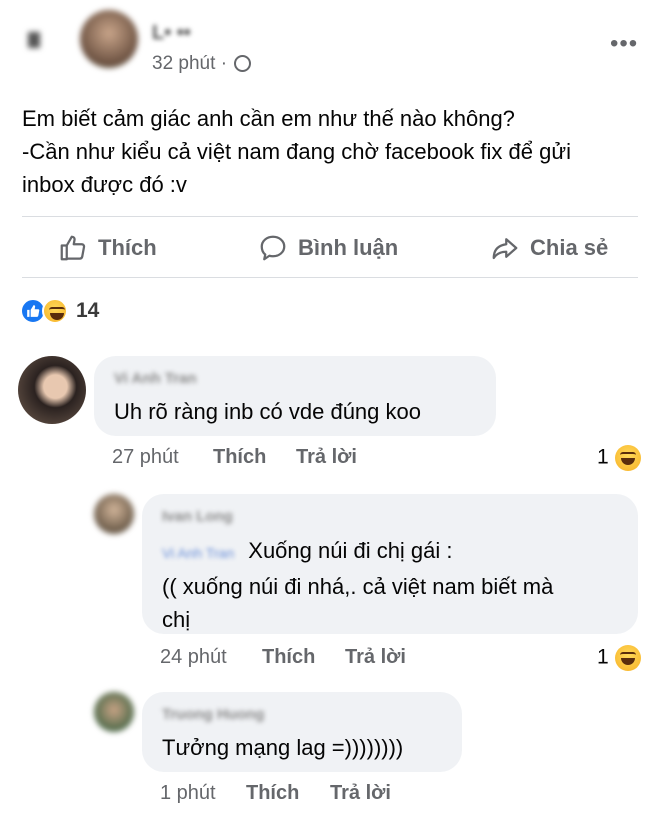  I want to click on mention-link: Vi Anh Tran, so click(198, 553).